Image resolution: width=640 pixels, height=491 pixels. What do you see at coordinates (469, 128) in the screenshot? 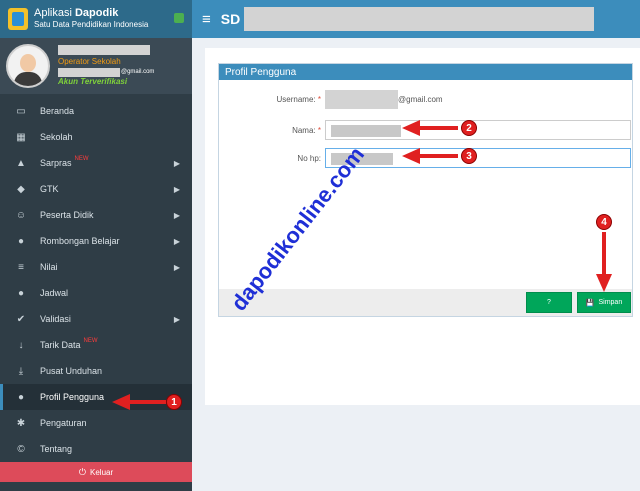
I see `badge-2: 2` at bounding box center [469, 128].